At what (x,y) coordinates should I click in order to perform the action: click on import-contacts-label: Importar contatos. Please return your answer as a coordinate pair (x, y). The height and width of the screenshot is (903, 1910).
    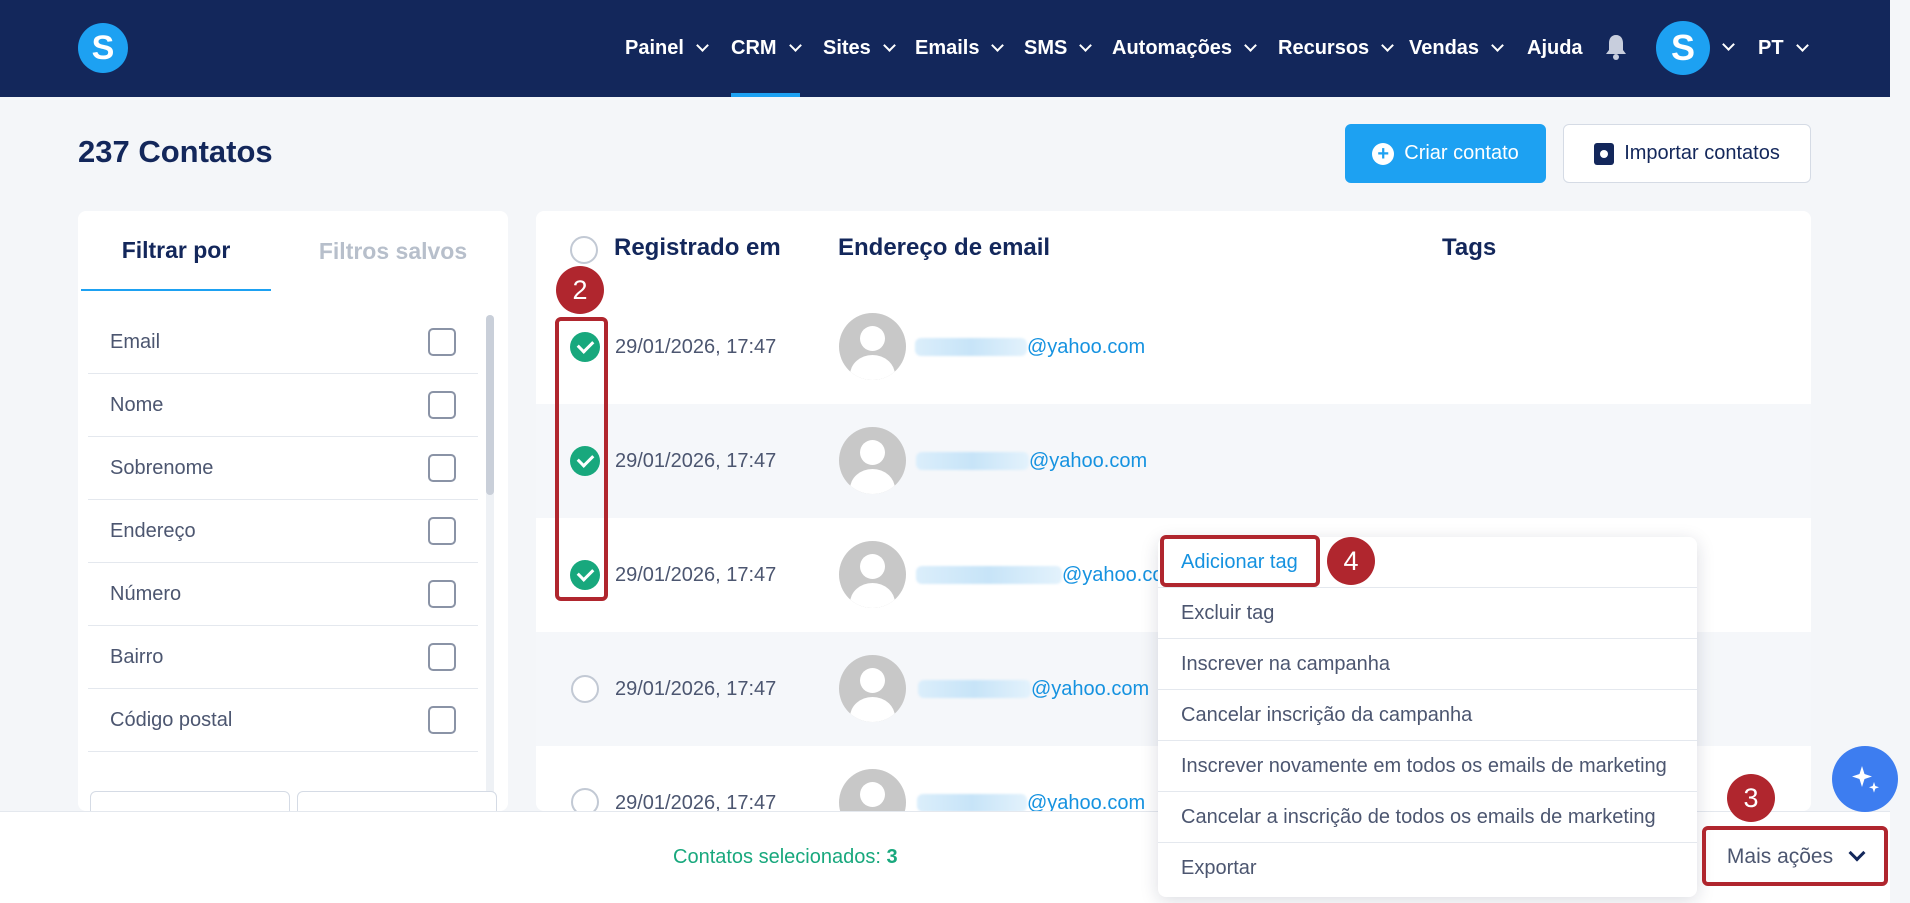
    Looking at the image, I should click on (1702, 153).